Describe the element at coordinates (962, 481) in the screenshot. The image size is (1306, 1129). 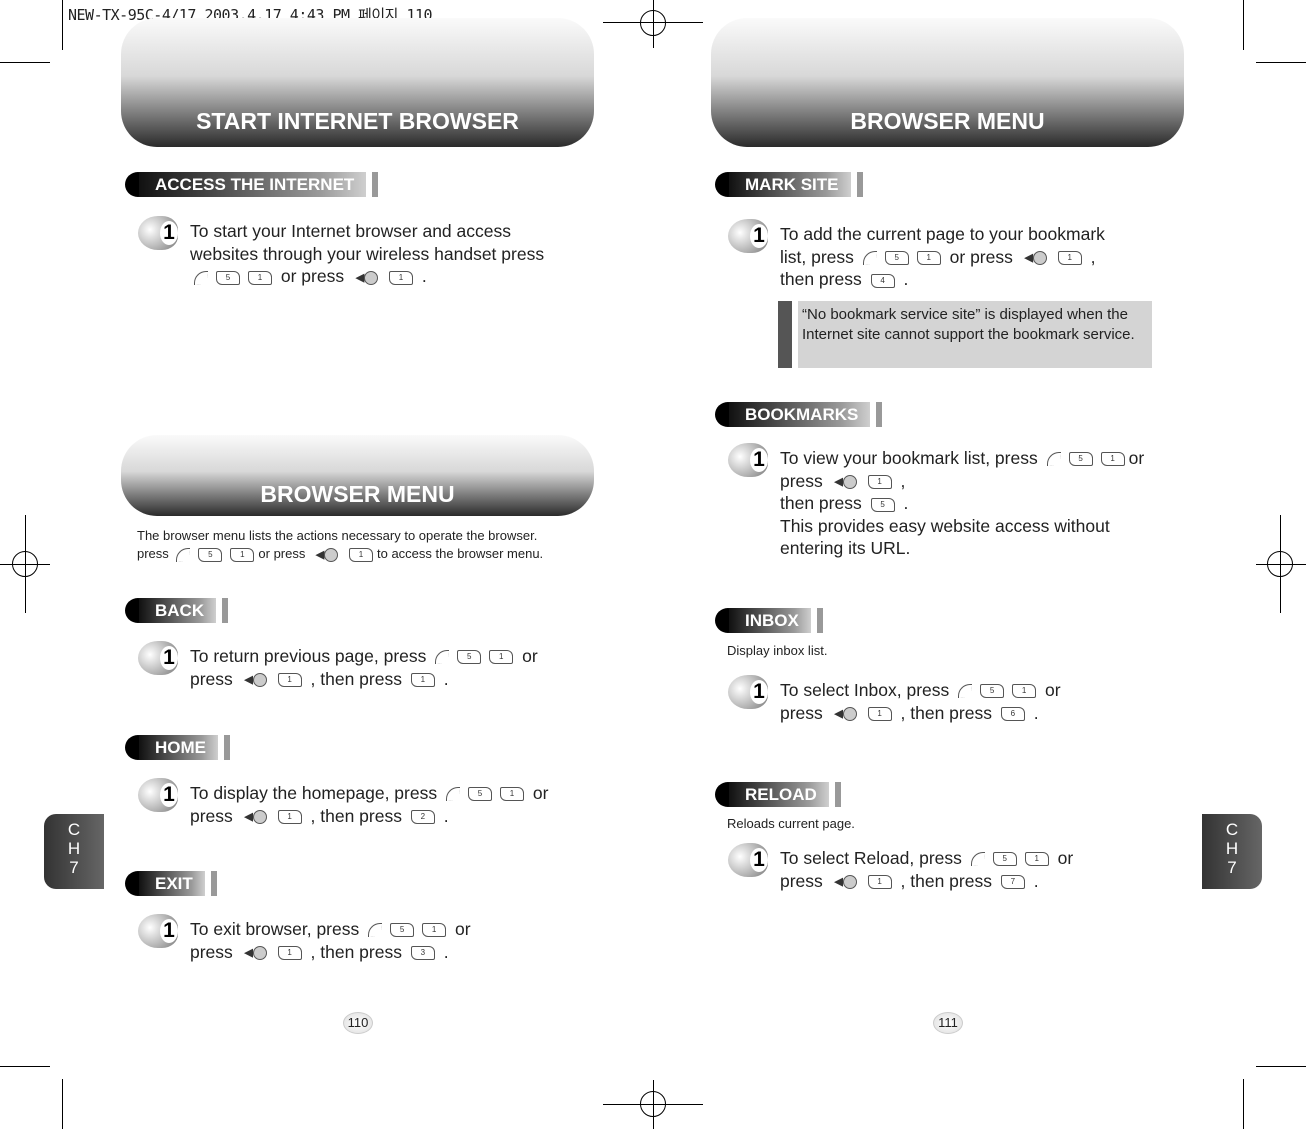
I see `text-line: press ◀ 1 ,` at that location.